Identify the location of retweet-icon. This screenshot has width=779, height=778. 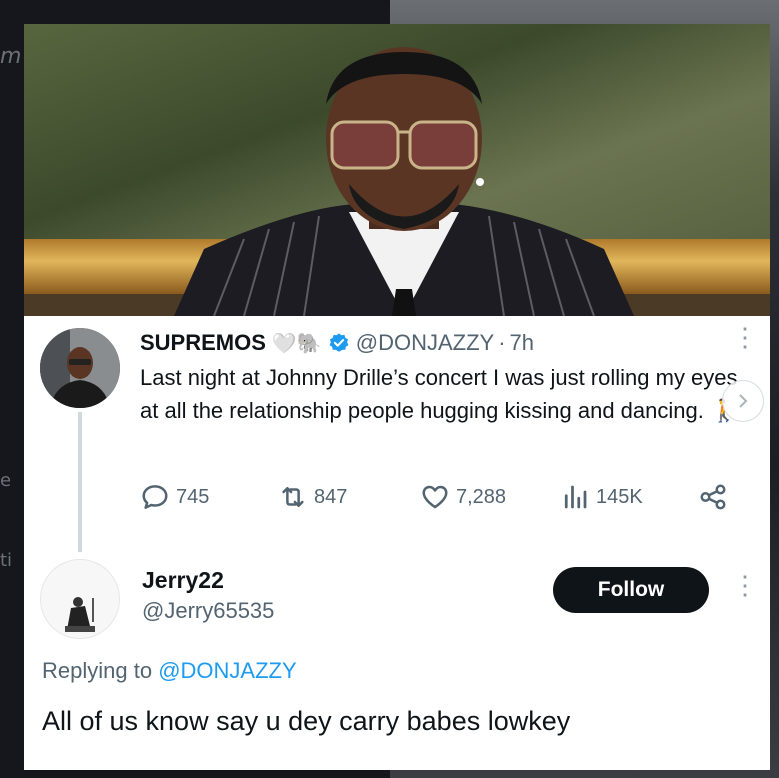
(293, 497).